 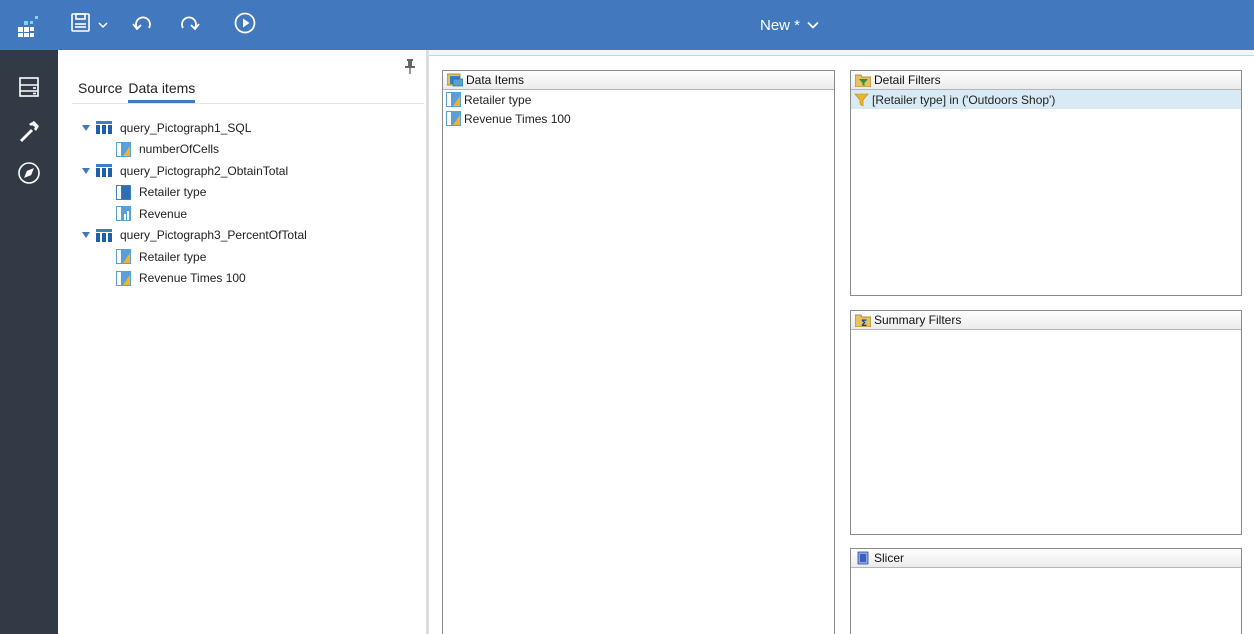 I want to click on filter-row: [Retailer type] in ('Outdoors Shop'), so click(x=1046, y=99).